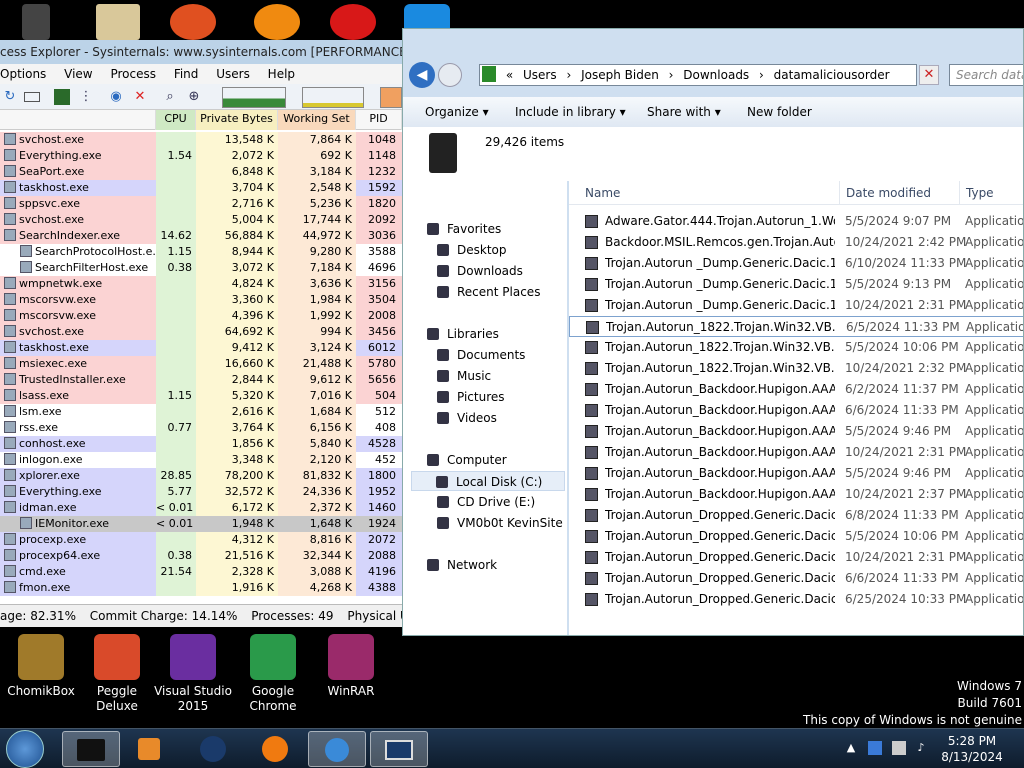 Image resolution: width=1024 pixels, height=768 pixels. I want to click on process-row: lsass.exe 1.15 5,320 K 7,016 K 504, so click(201, 396).